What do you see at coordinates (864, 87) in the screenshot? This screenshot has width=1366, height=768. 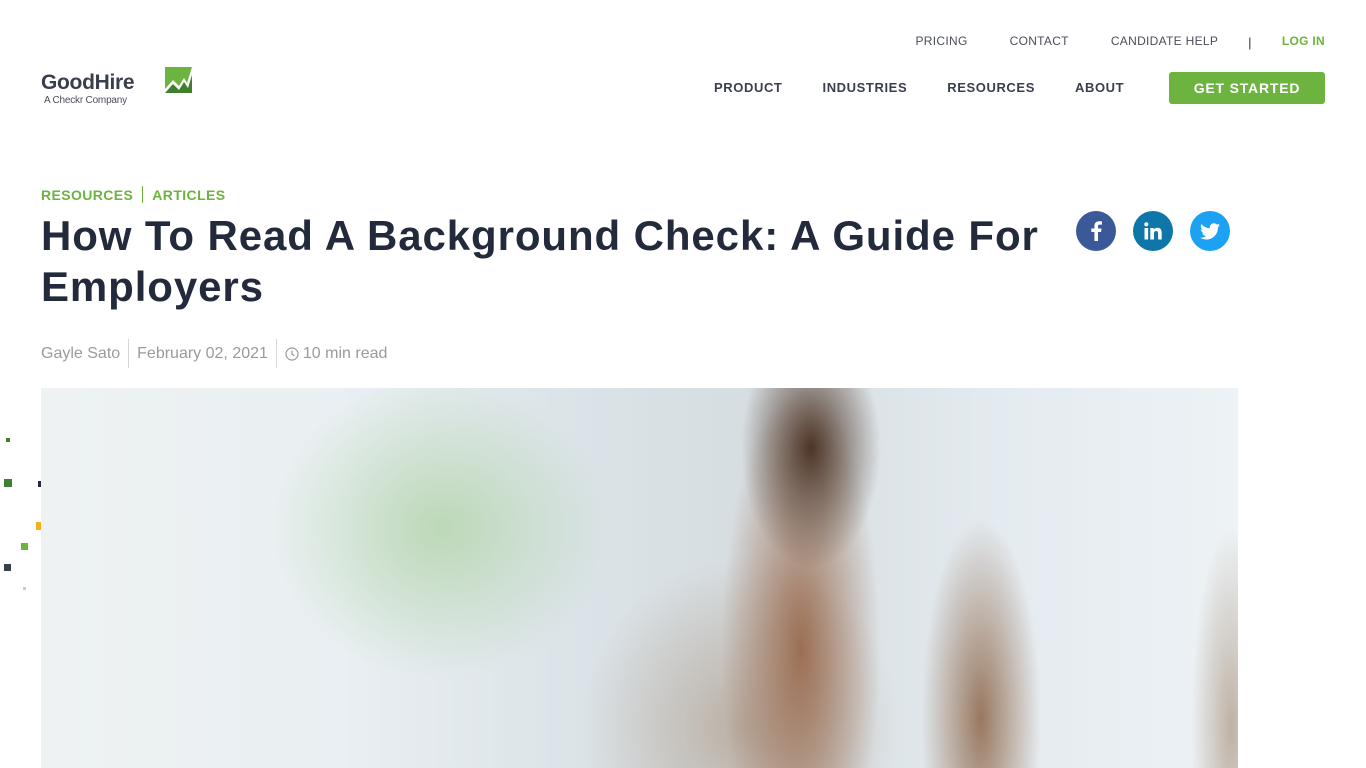 I see `nav-industries: INDUSTRIES` at bounding box center [864, 87].